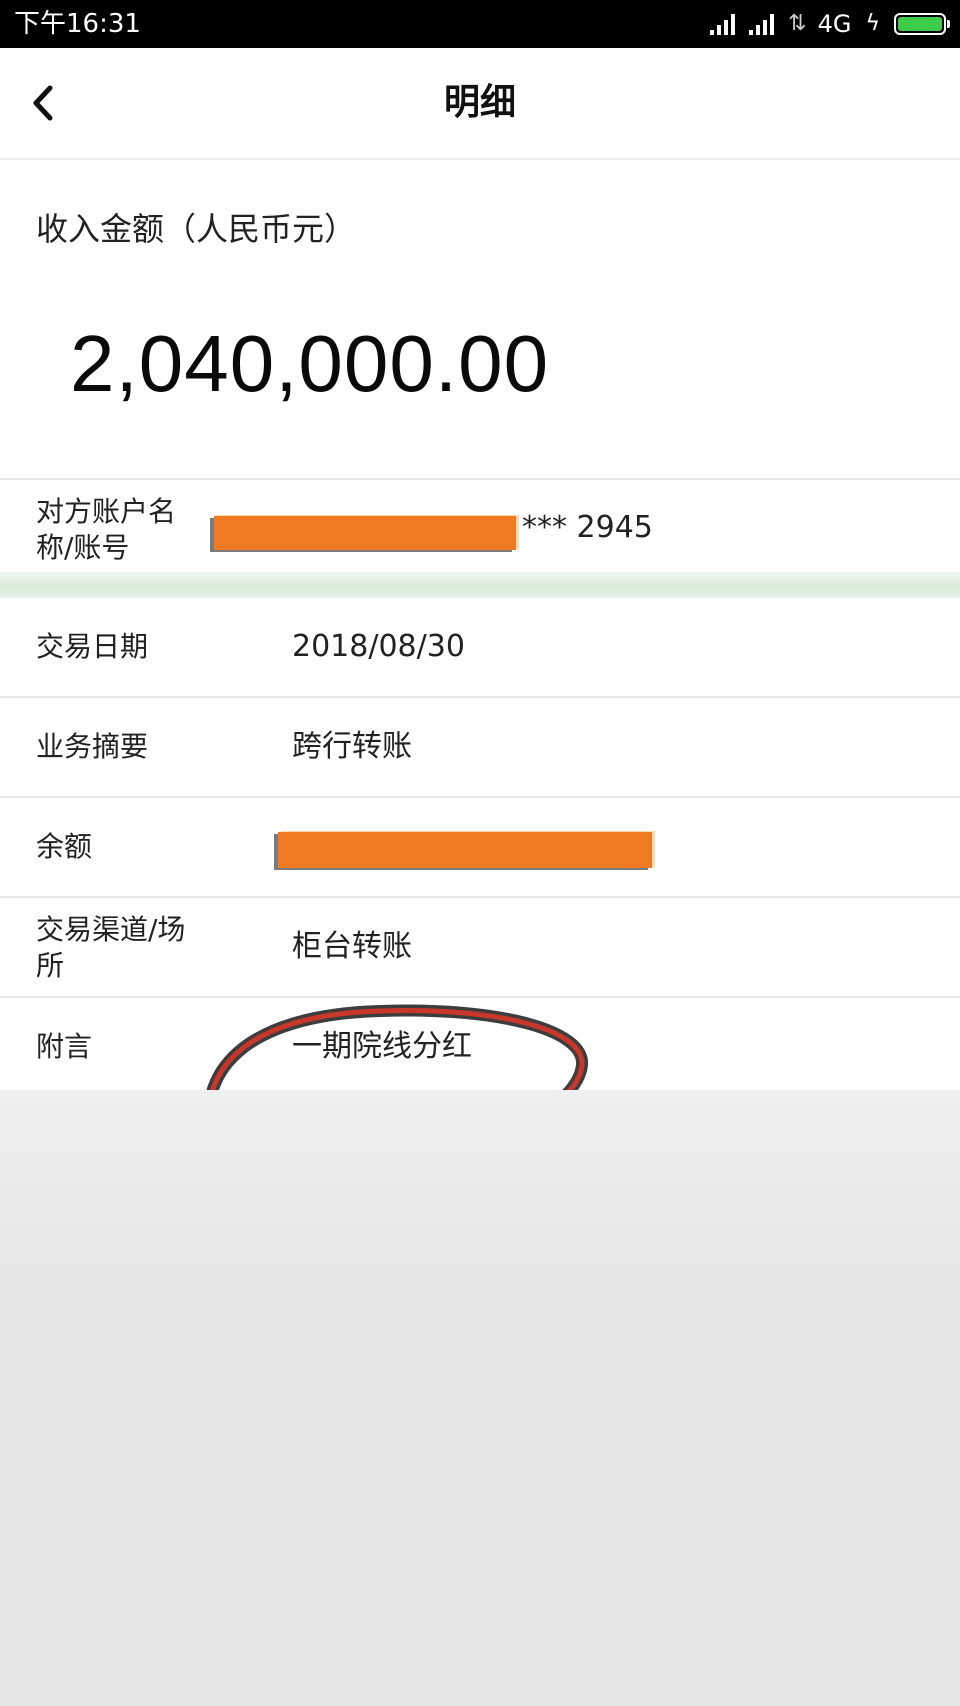 The width and height of the screenshot is (960, 1706). What do you see at coordinates (106, 511) in the screenshot?
I see `account-label-line1: 对方账户名` at bounding box center [106, 511].